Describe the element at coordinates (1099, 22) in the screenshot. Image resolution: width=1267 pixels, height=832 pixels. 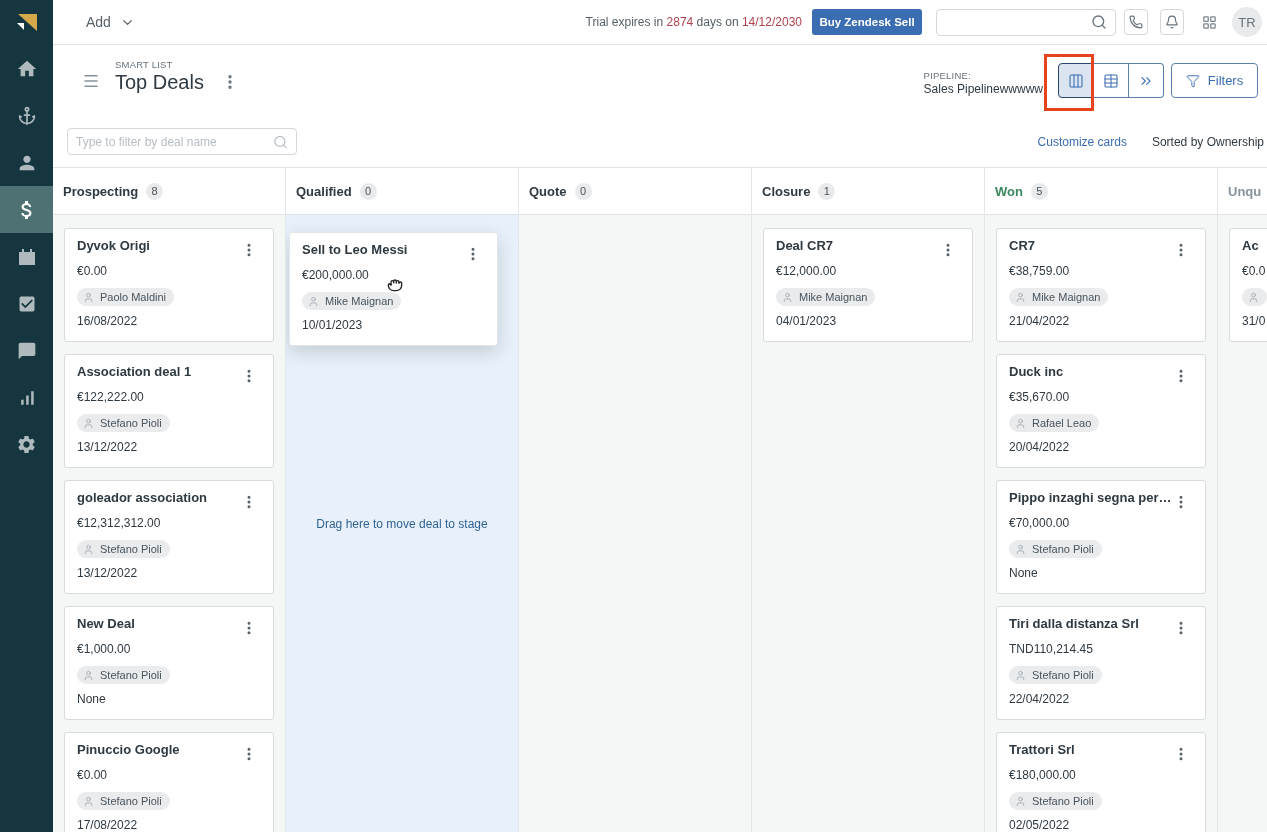
I see `search-icon` at that location.